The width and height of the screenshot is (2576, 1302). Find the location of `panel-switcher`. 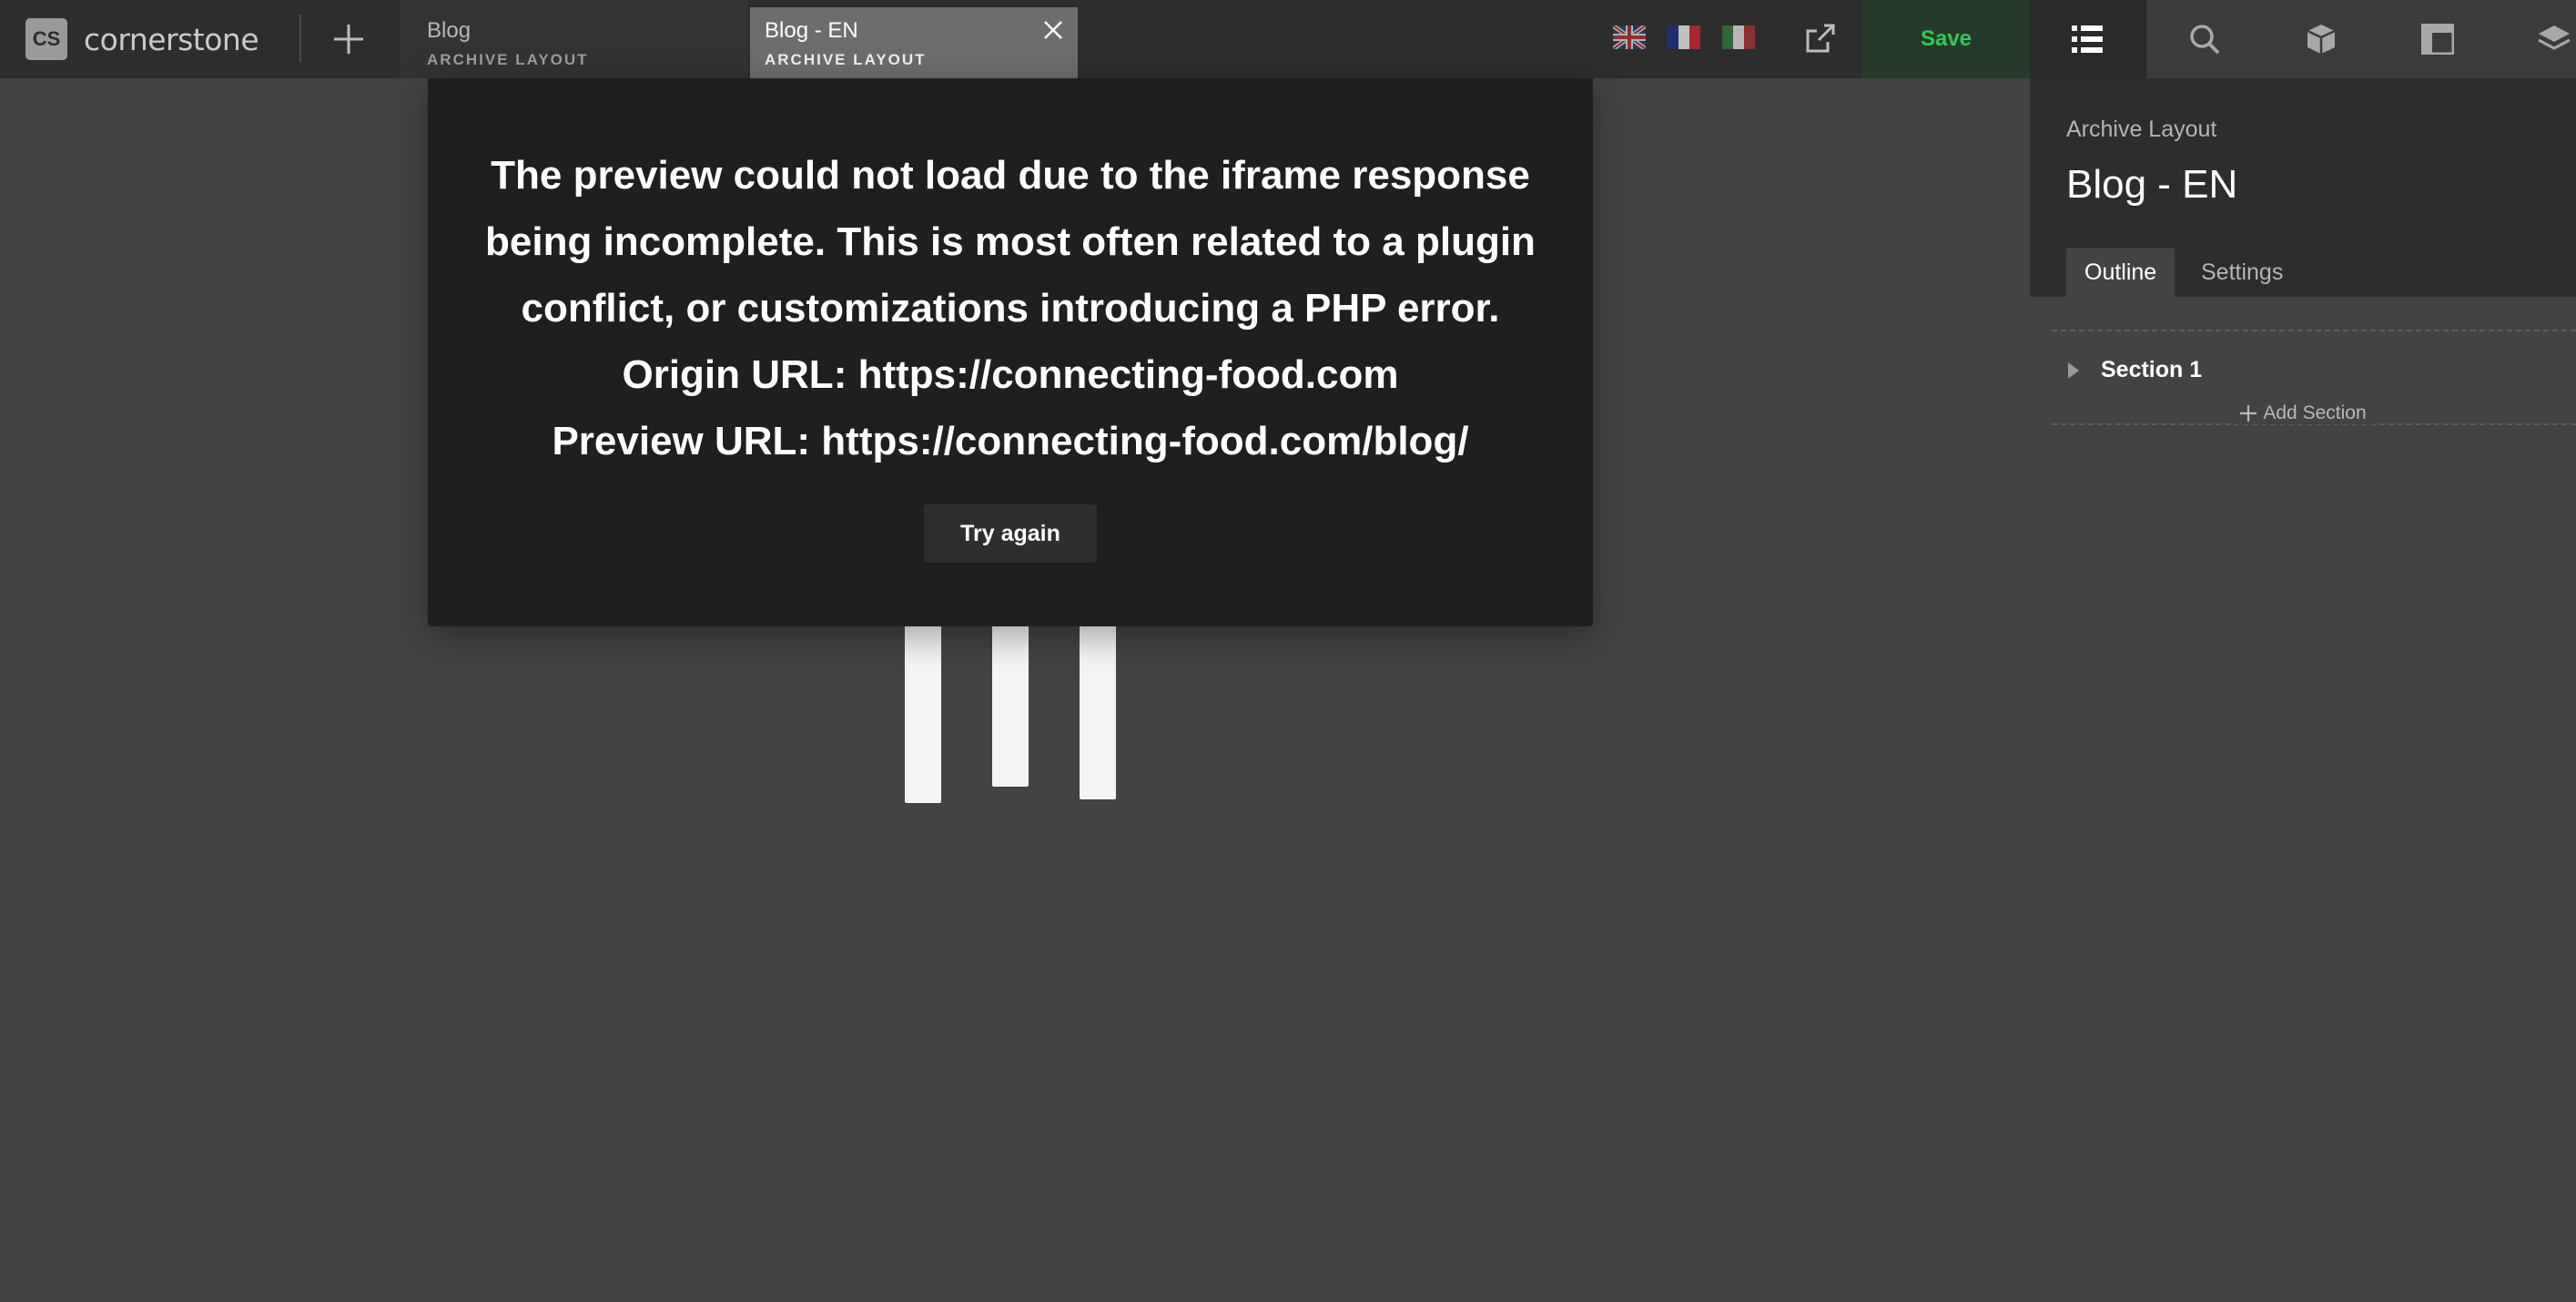

panel-switcher is located at coordinates (2303, 39).